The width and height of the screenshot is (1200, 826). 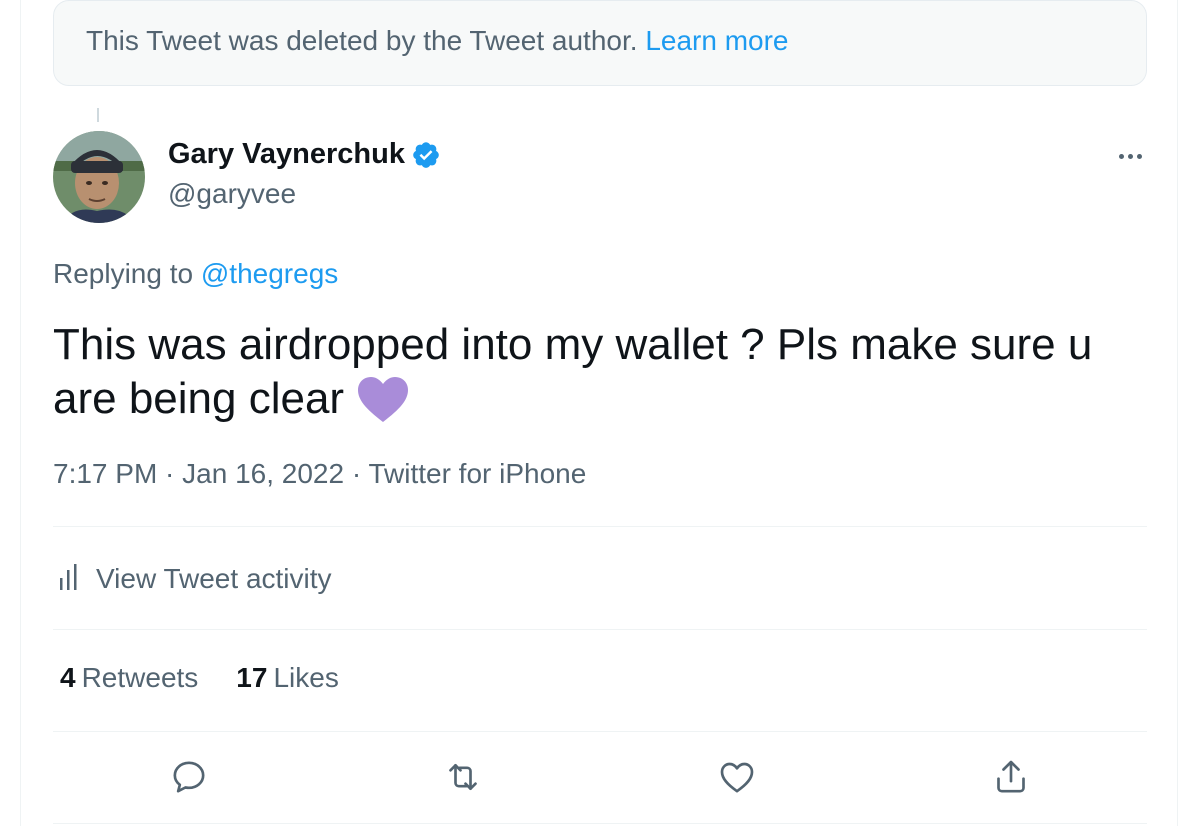 I want to click on author-name: Gary Vaynerchuk, so click(x=304, y=154).